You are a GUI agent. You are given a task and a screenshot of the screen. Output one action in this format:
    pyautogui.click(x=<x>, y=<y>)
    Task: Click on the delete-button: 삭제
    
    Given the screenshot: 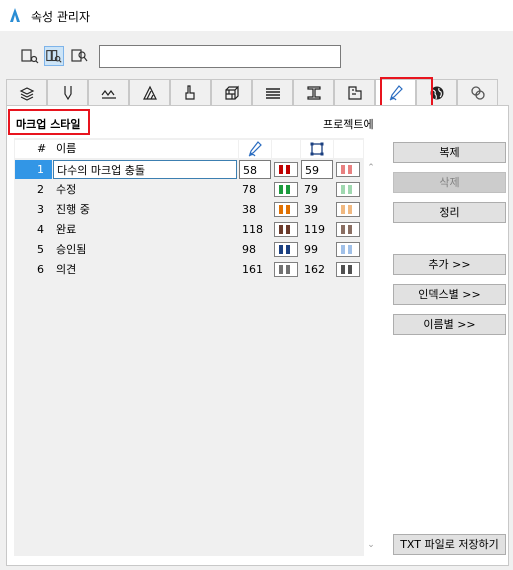 What is the action you would take?
    pyautogui.click(x=449, y=182)
    